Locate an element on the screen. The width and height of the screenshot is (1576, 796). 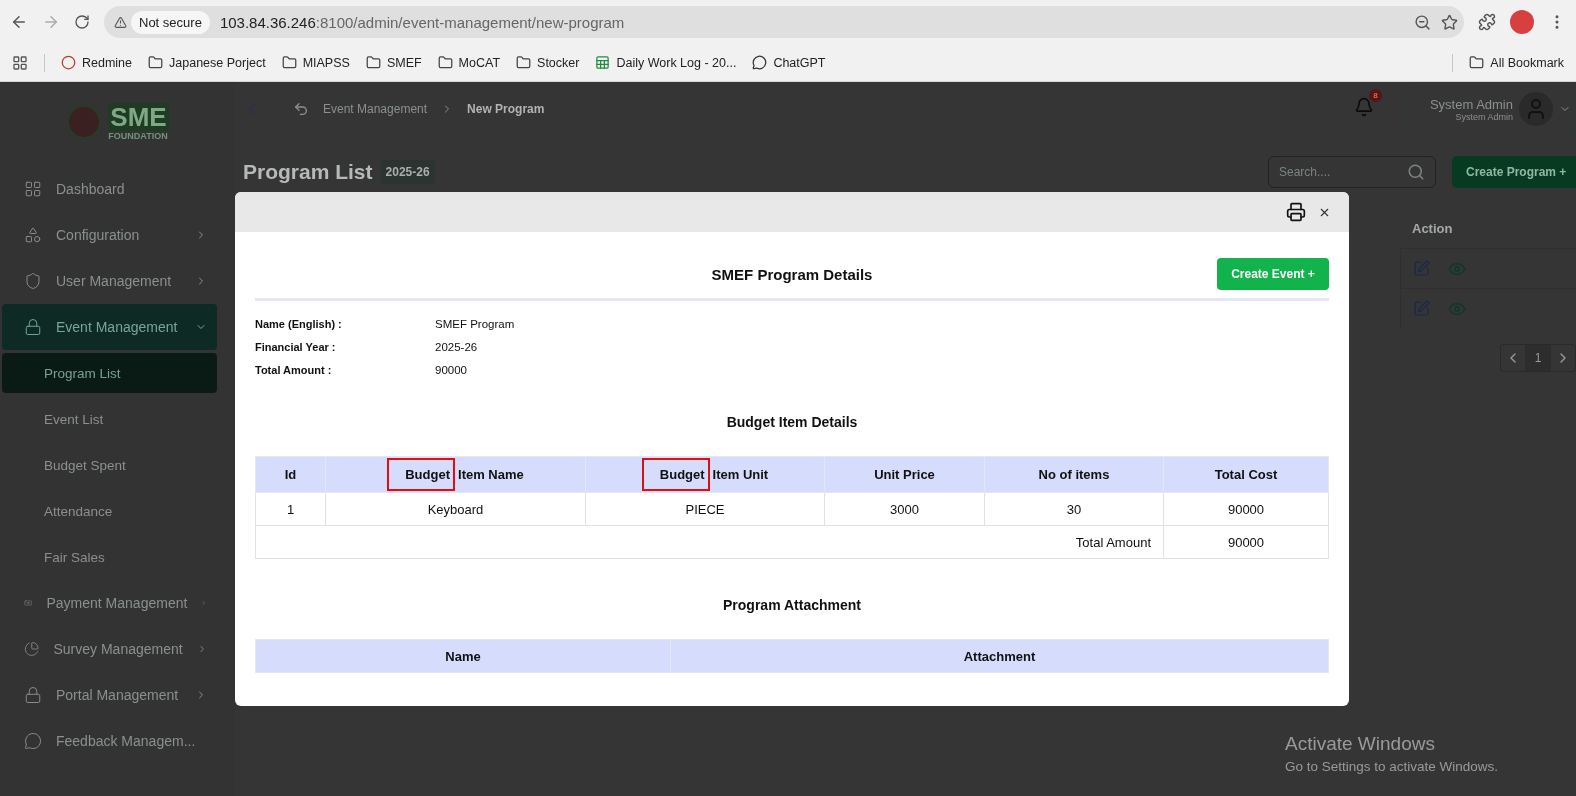
sidebar-item: Configuration is located at coordinates (109, 235).